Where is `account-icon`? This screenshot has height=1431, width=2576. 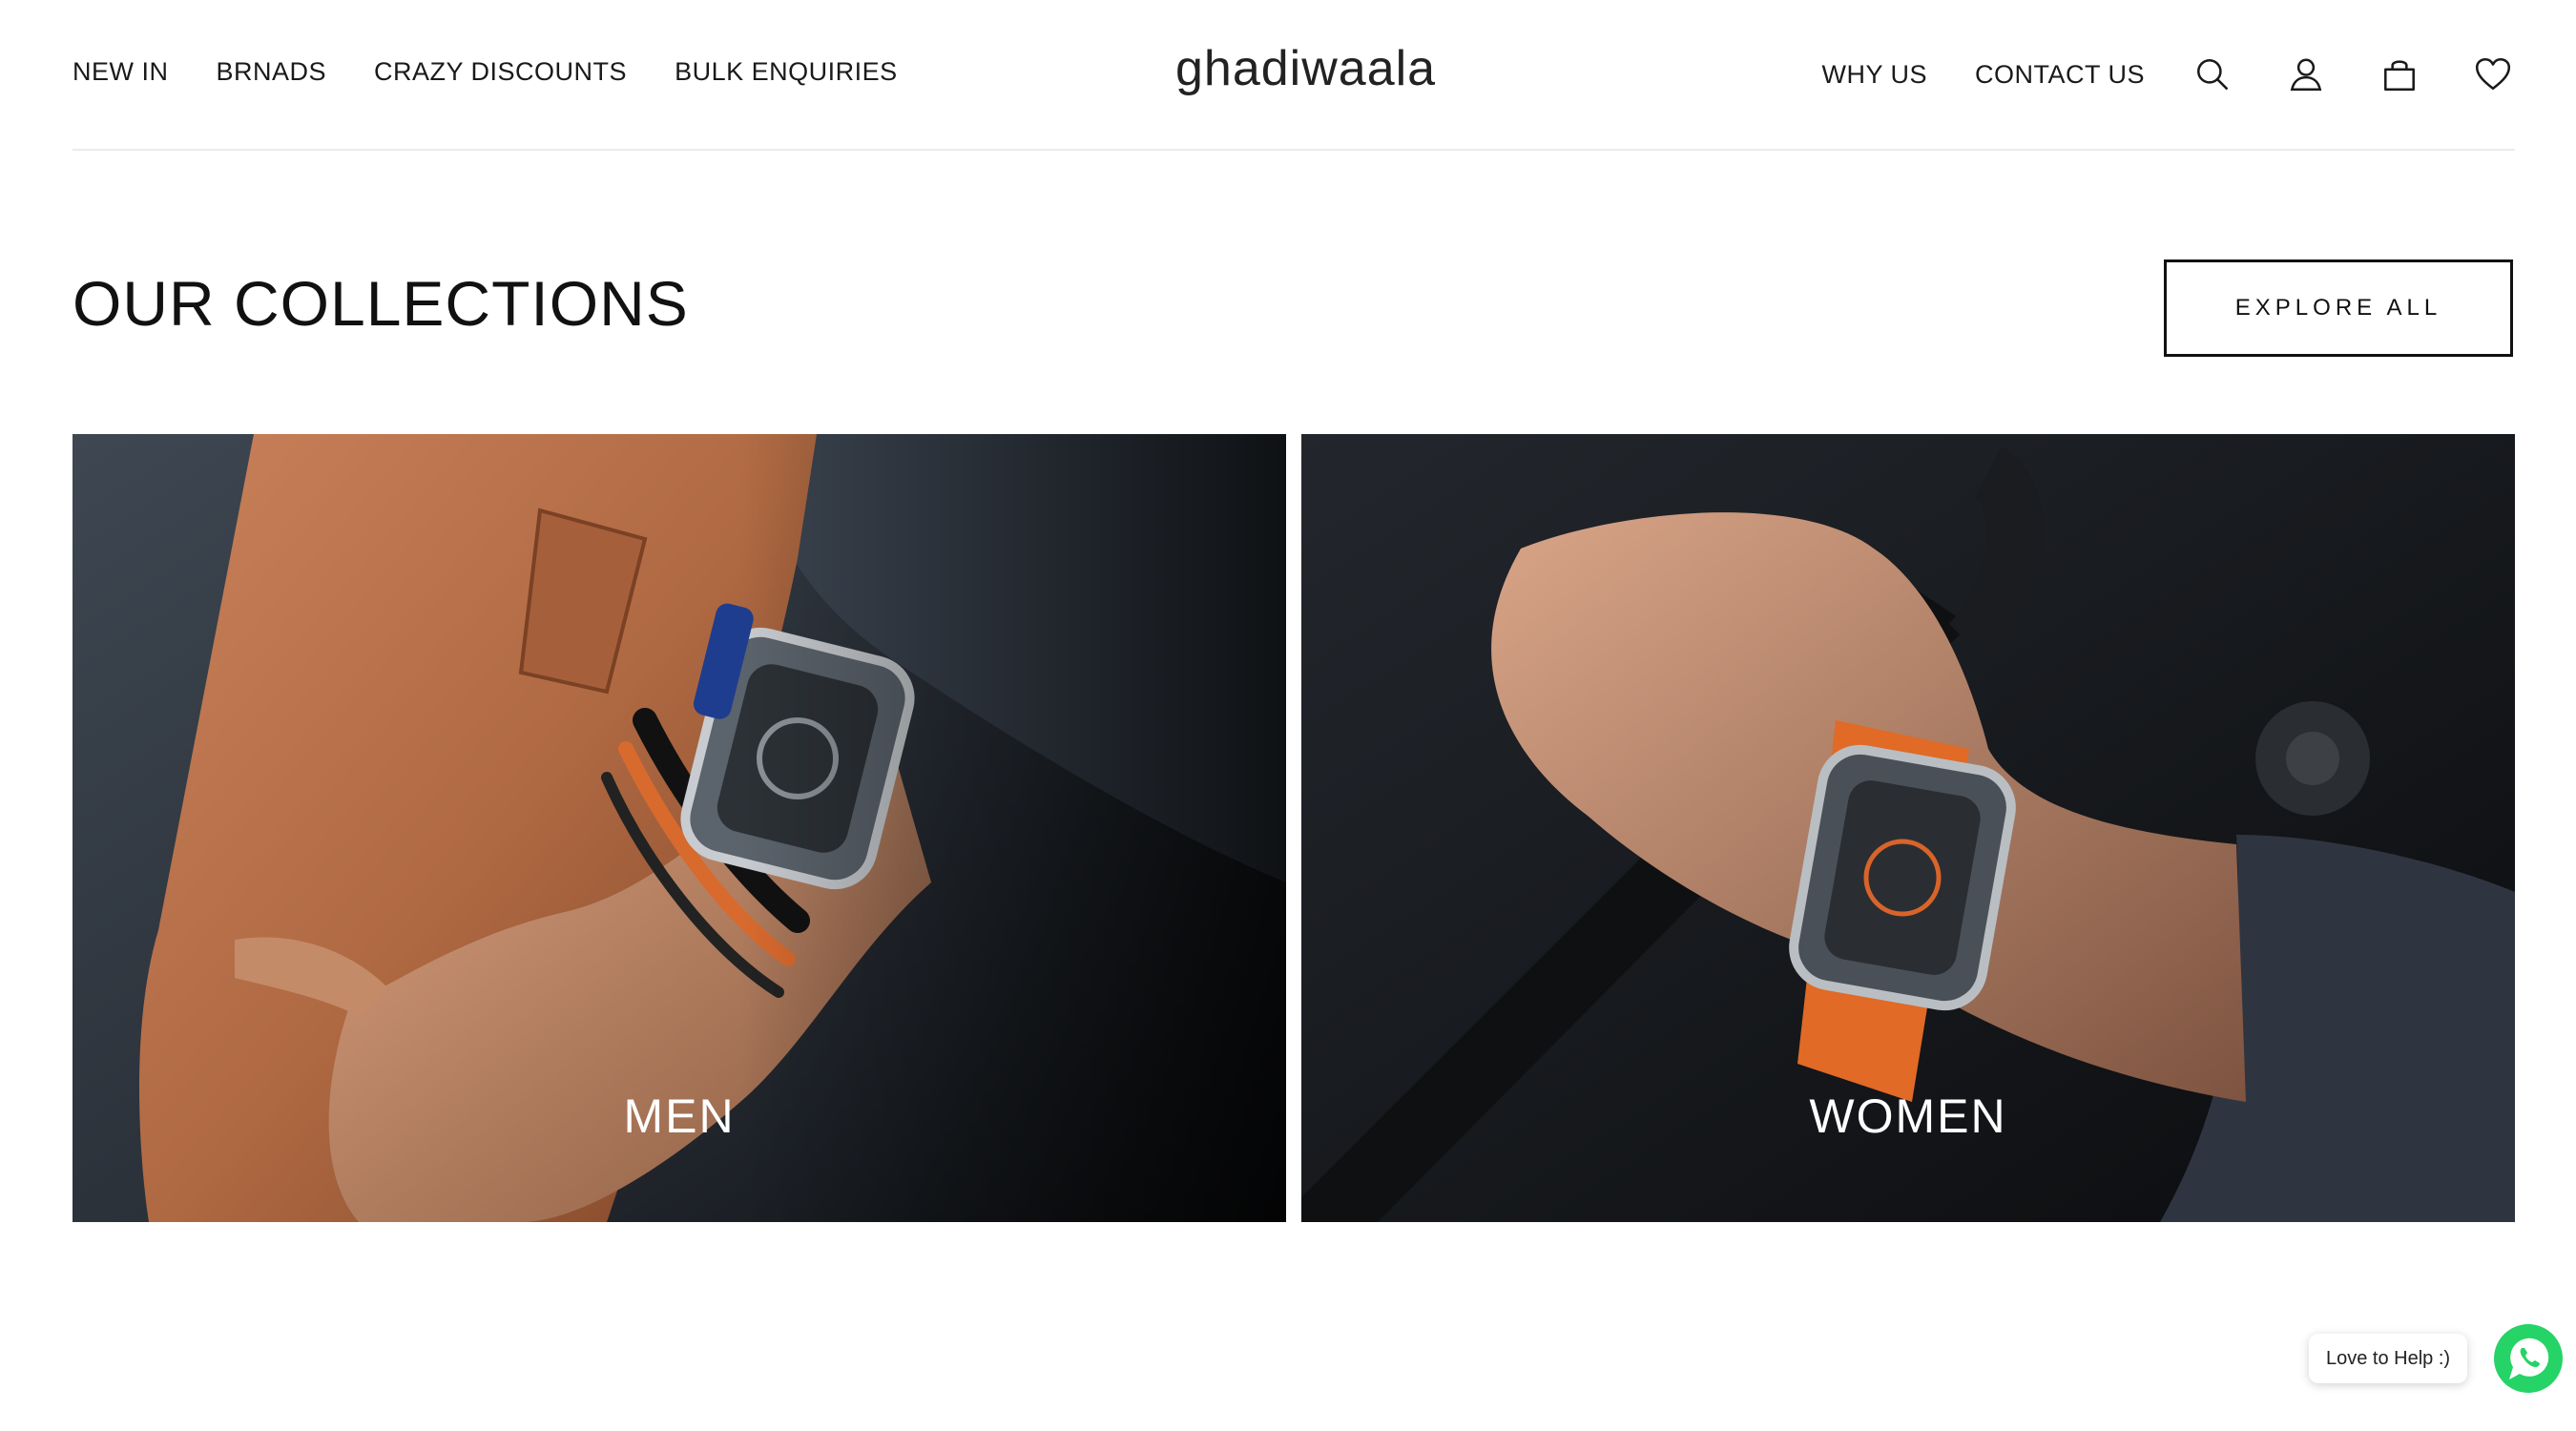
account-icon is located at coordinates (2306, 74).